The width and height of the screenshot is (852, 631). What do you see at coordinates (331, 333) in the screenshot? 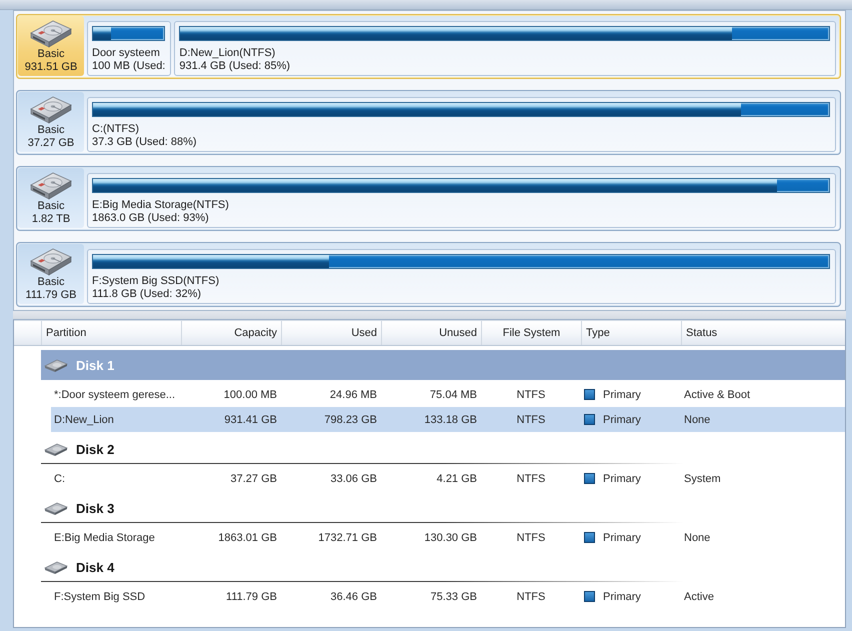
I see `column-header: Used` at bounding box center [331, 333].